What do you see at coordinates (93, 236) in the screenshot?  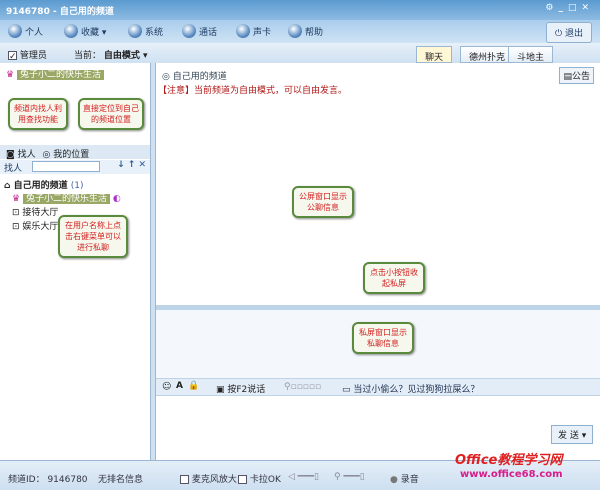 I see `callout-private-chat: 在用户名称上点击右键菜单可以进行私聊` at bounding box center [93, 236].